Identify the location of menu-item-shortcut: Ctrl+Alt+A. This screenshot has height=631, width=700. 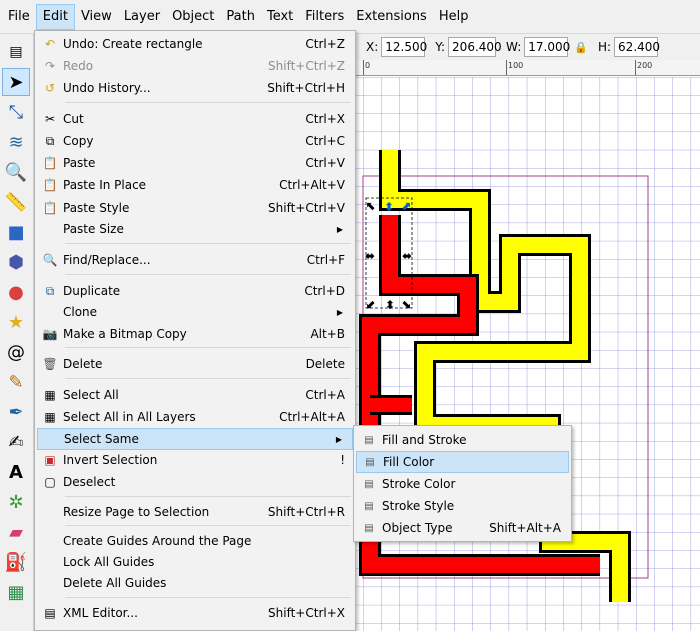
(312, 417).